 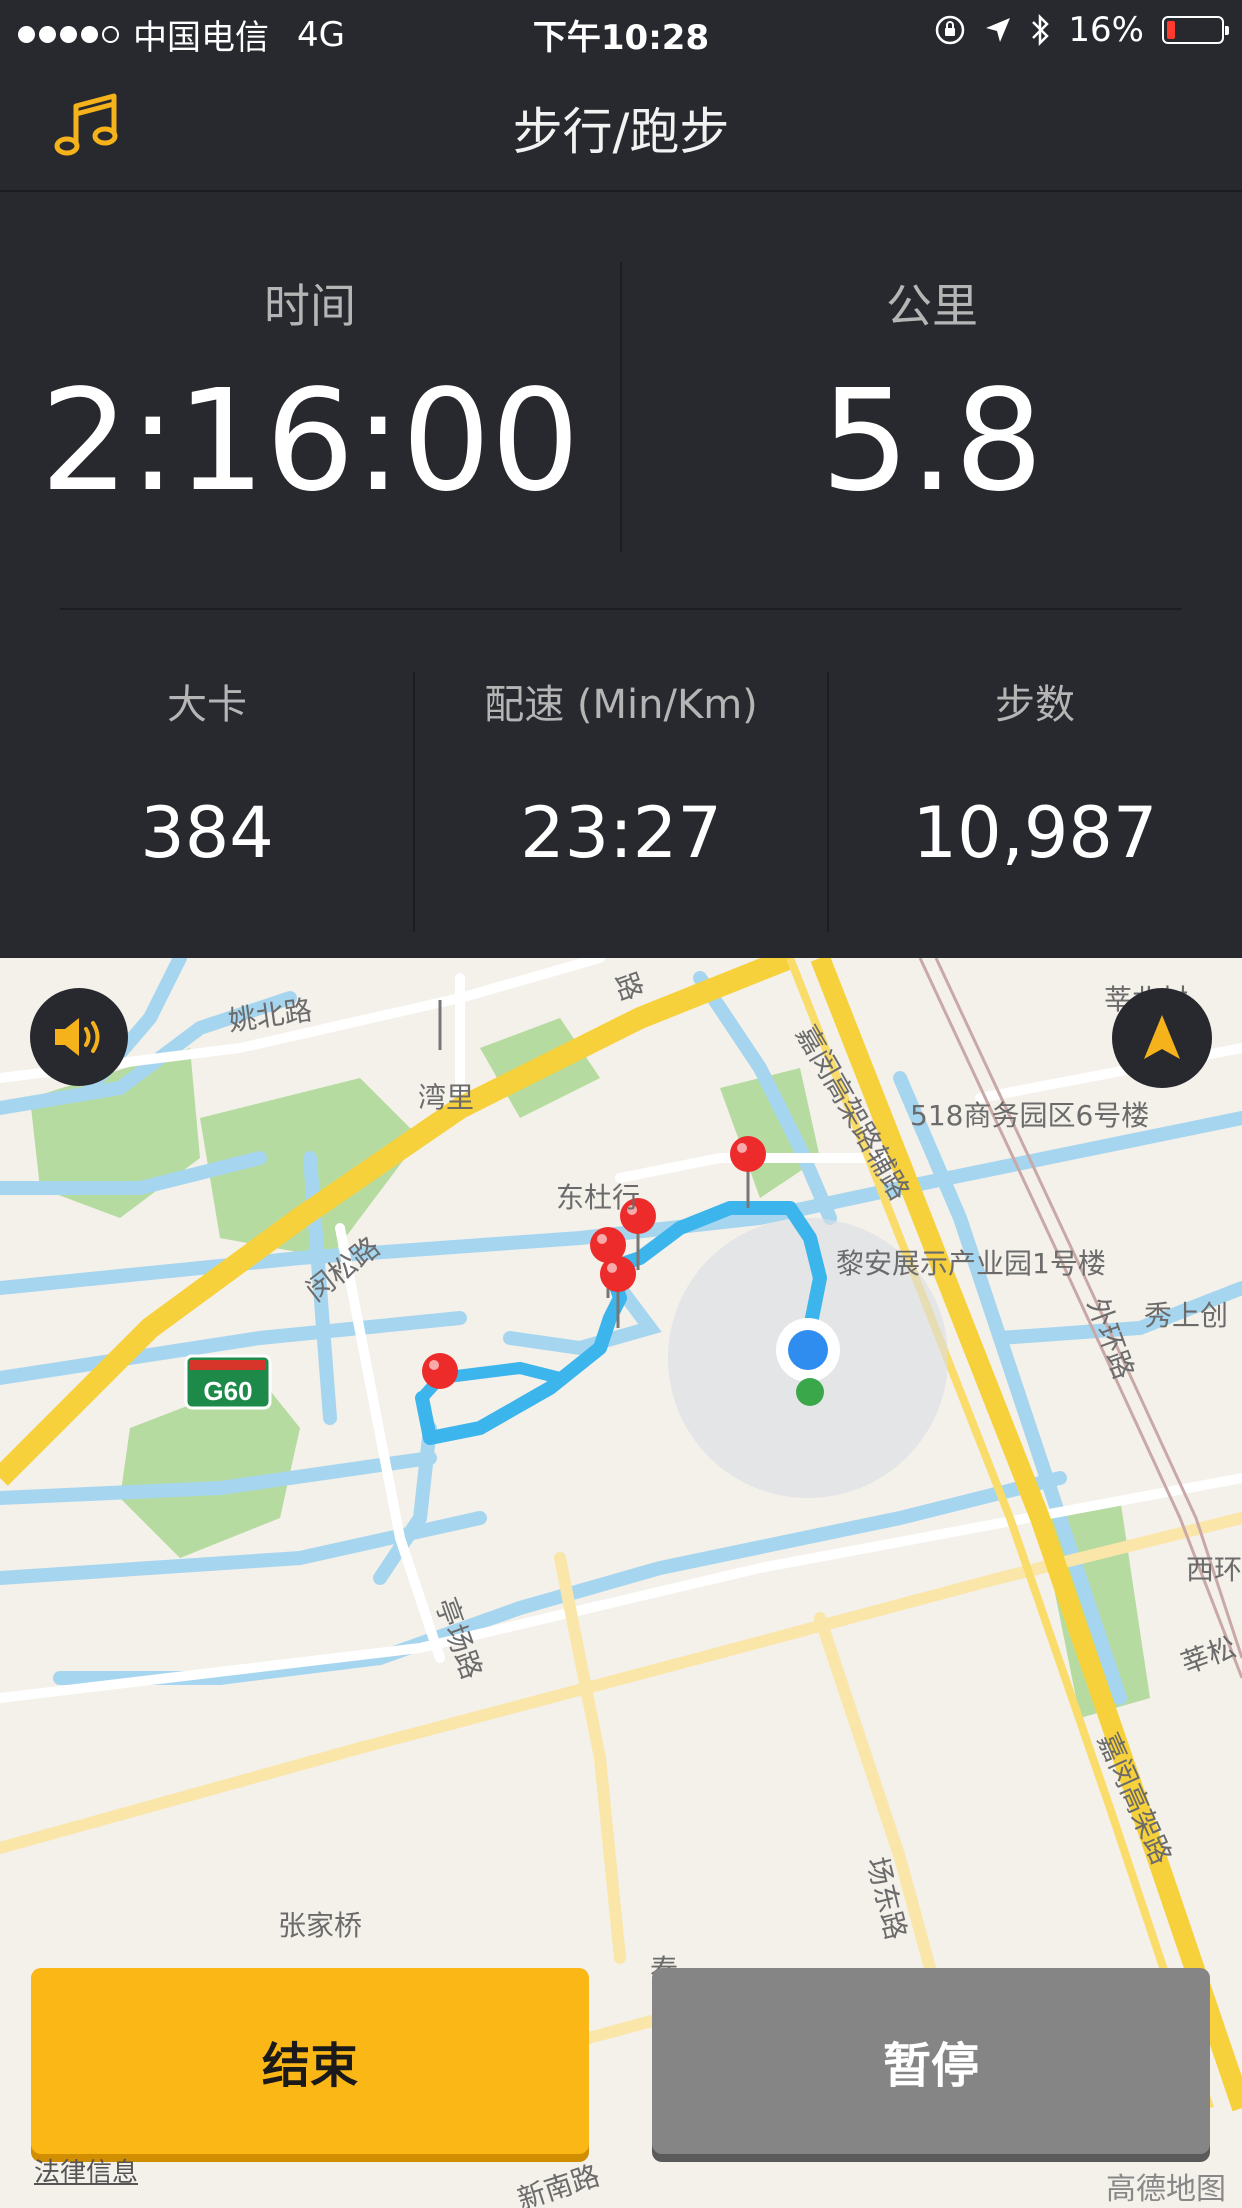 I want to click on pace-value: 23:27, so click(x=621, y=833).